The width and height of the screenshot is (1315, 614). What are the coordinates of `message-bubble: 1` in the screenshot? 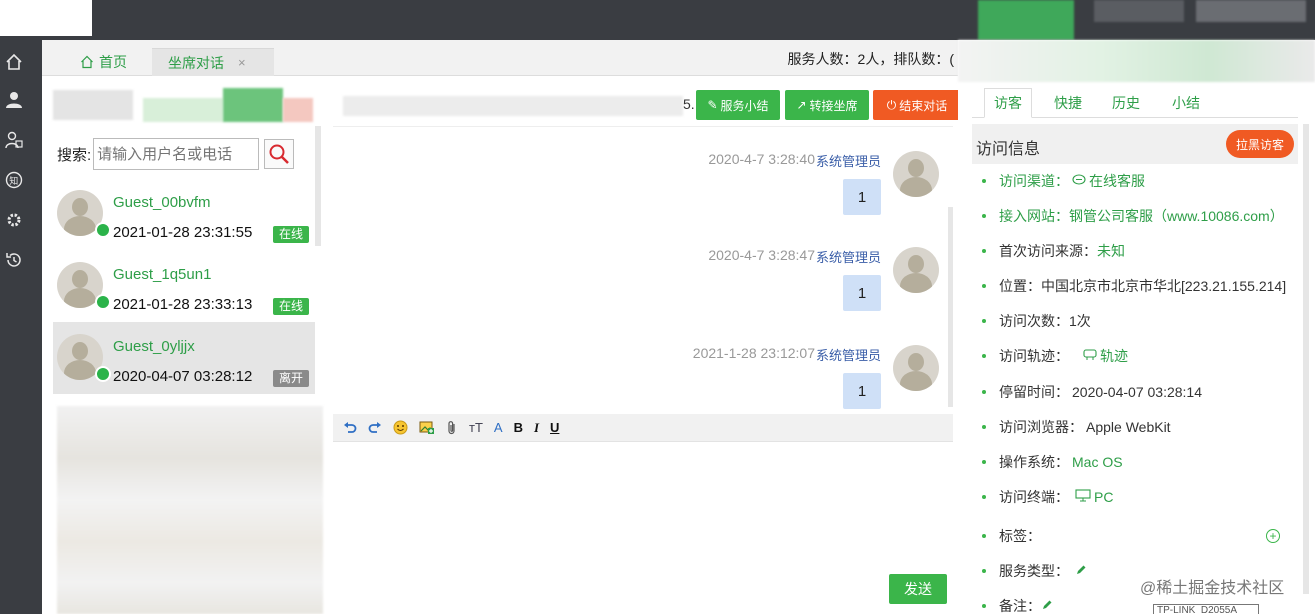 It's located at (862, 197).